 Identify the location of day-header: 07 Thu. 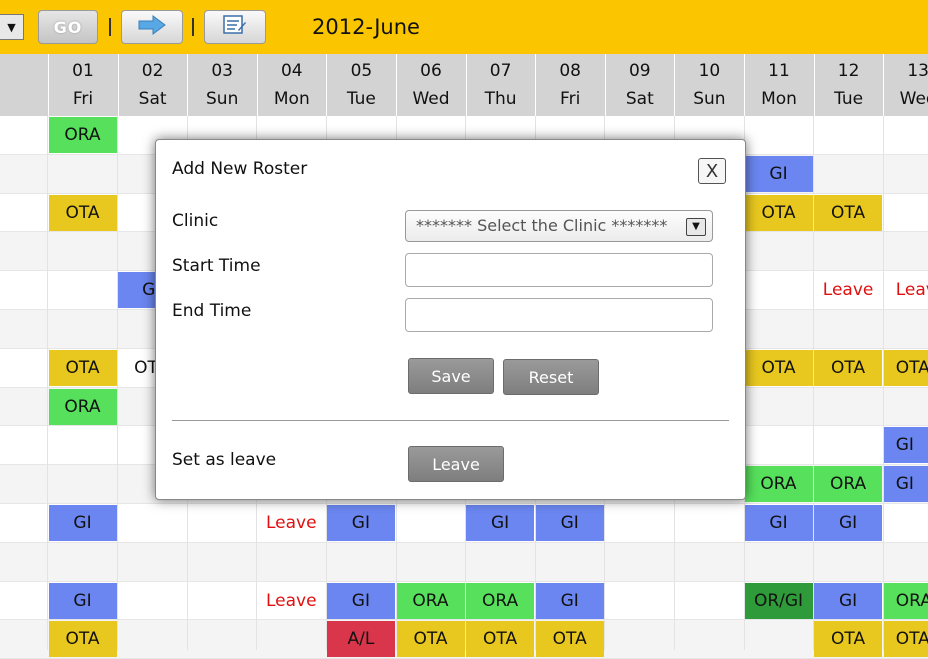
(500, 85).